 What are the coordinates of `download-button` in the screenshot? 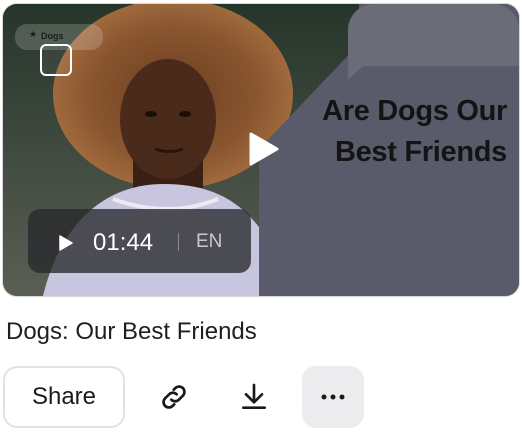 It's located at (254, 397).